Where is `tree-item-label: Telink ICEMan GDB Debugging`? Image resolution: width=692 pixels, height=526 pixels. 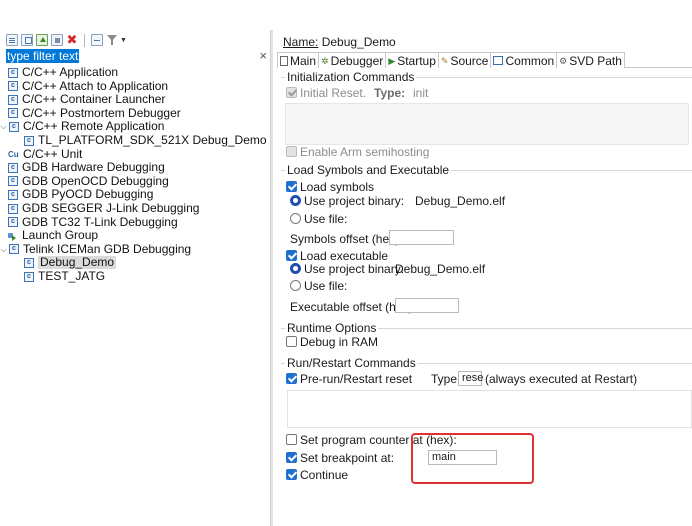 tree-item-label: Telink ICEMan GDB Debugging is located at coordinates (107, 248).